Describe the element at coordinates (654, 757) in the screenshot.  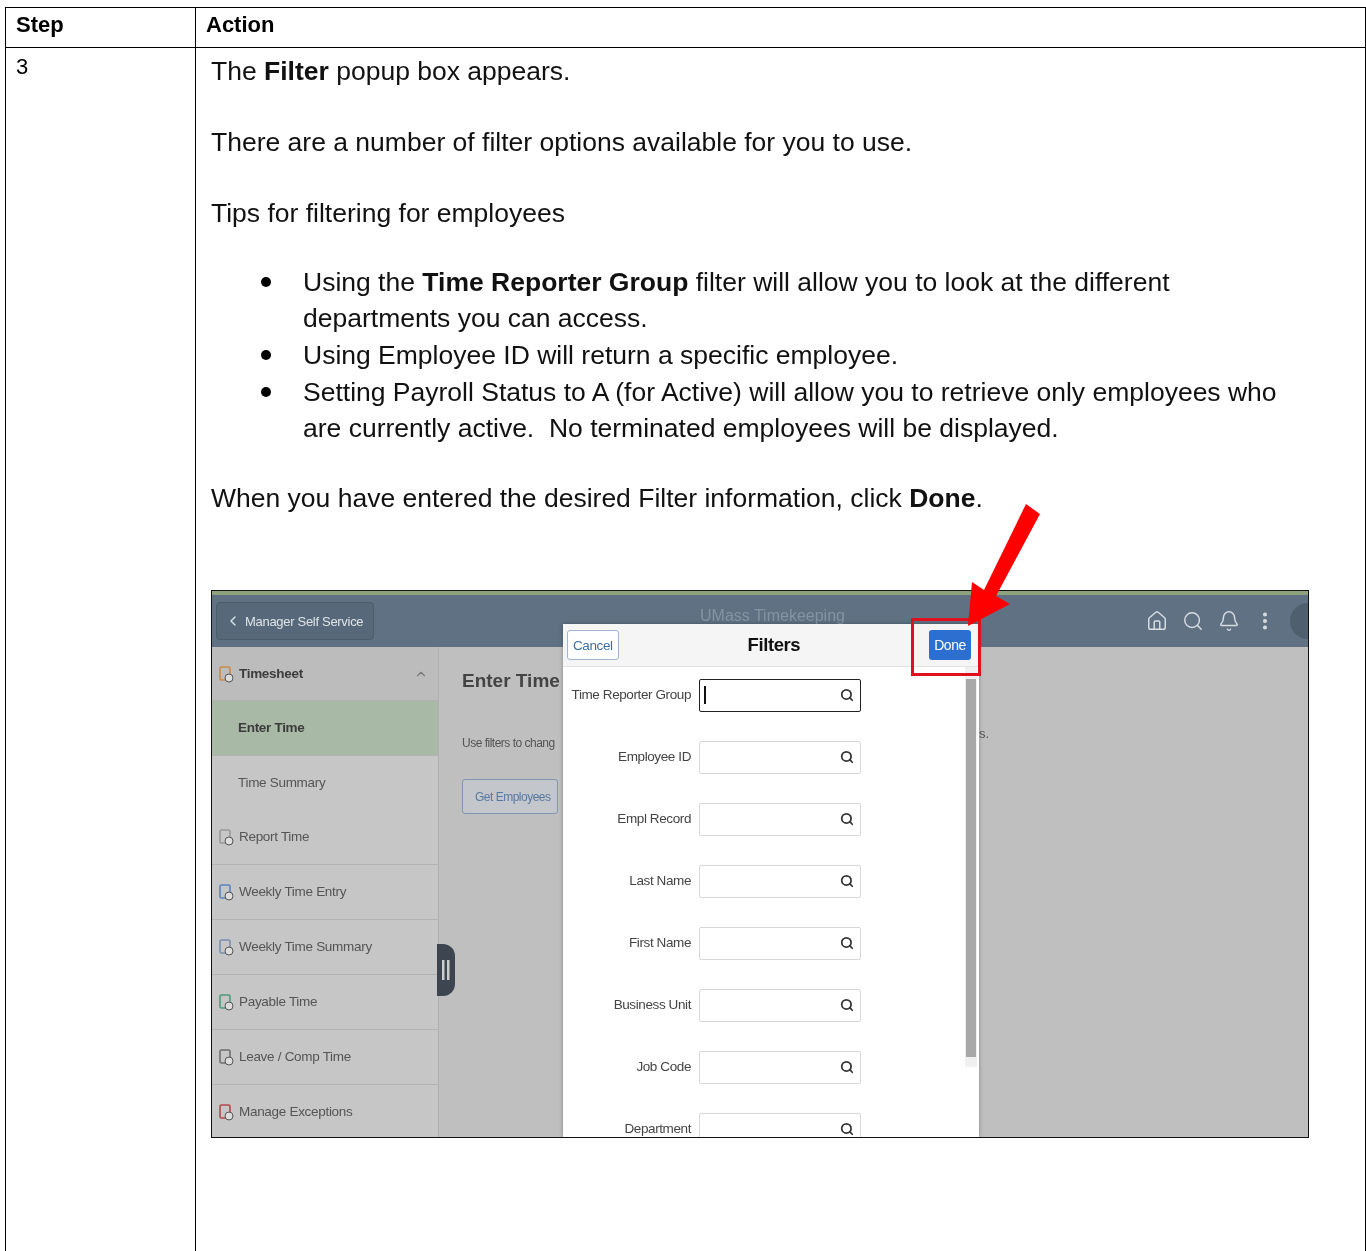
I see `field-label: Employee ID` at that location.